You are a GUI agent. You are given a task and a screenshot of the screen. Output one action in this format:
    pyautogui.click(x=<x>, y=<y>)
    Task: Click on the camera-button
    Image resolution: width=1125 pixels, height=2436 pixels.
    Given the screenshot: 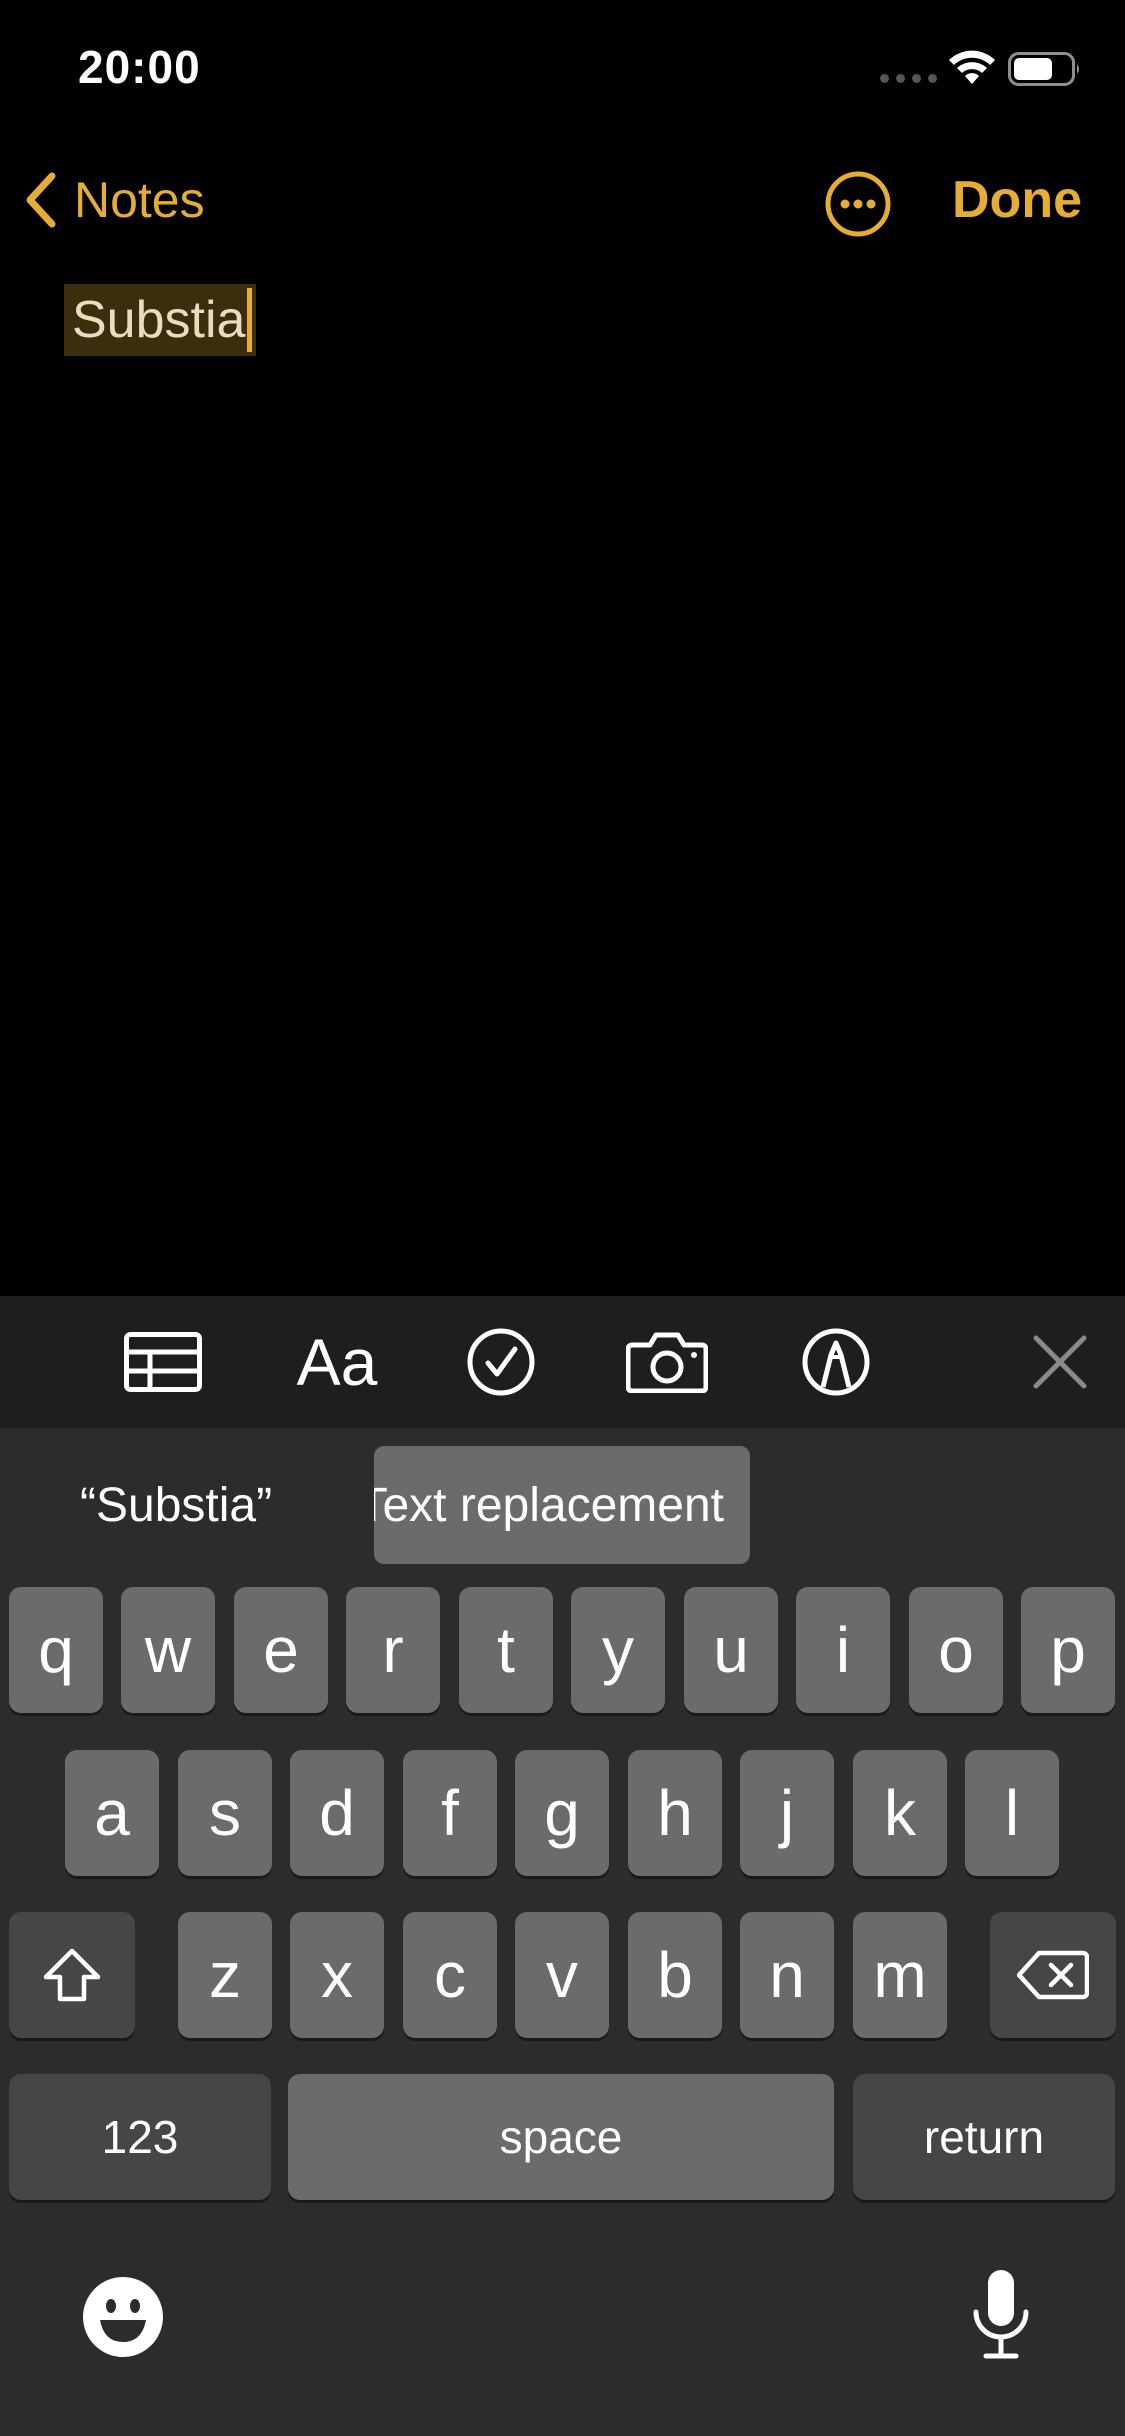 What is the action you would take?
    pyautogui.click(x=667, y=1362)
    